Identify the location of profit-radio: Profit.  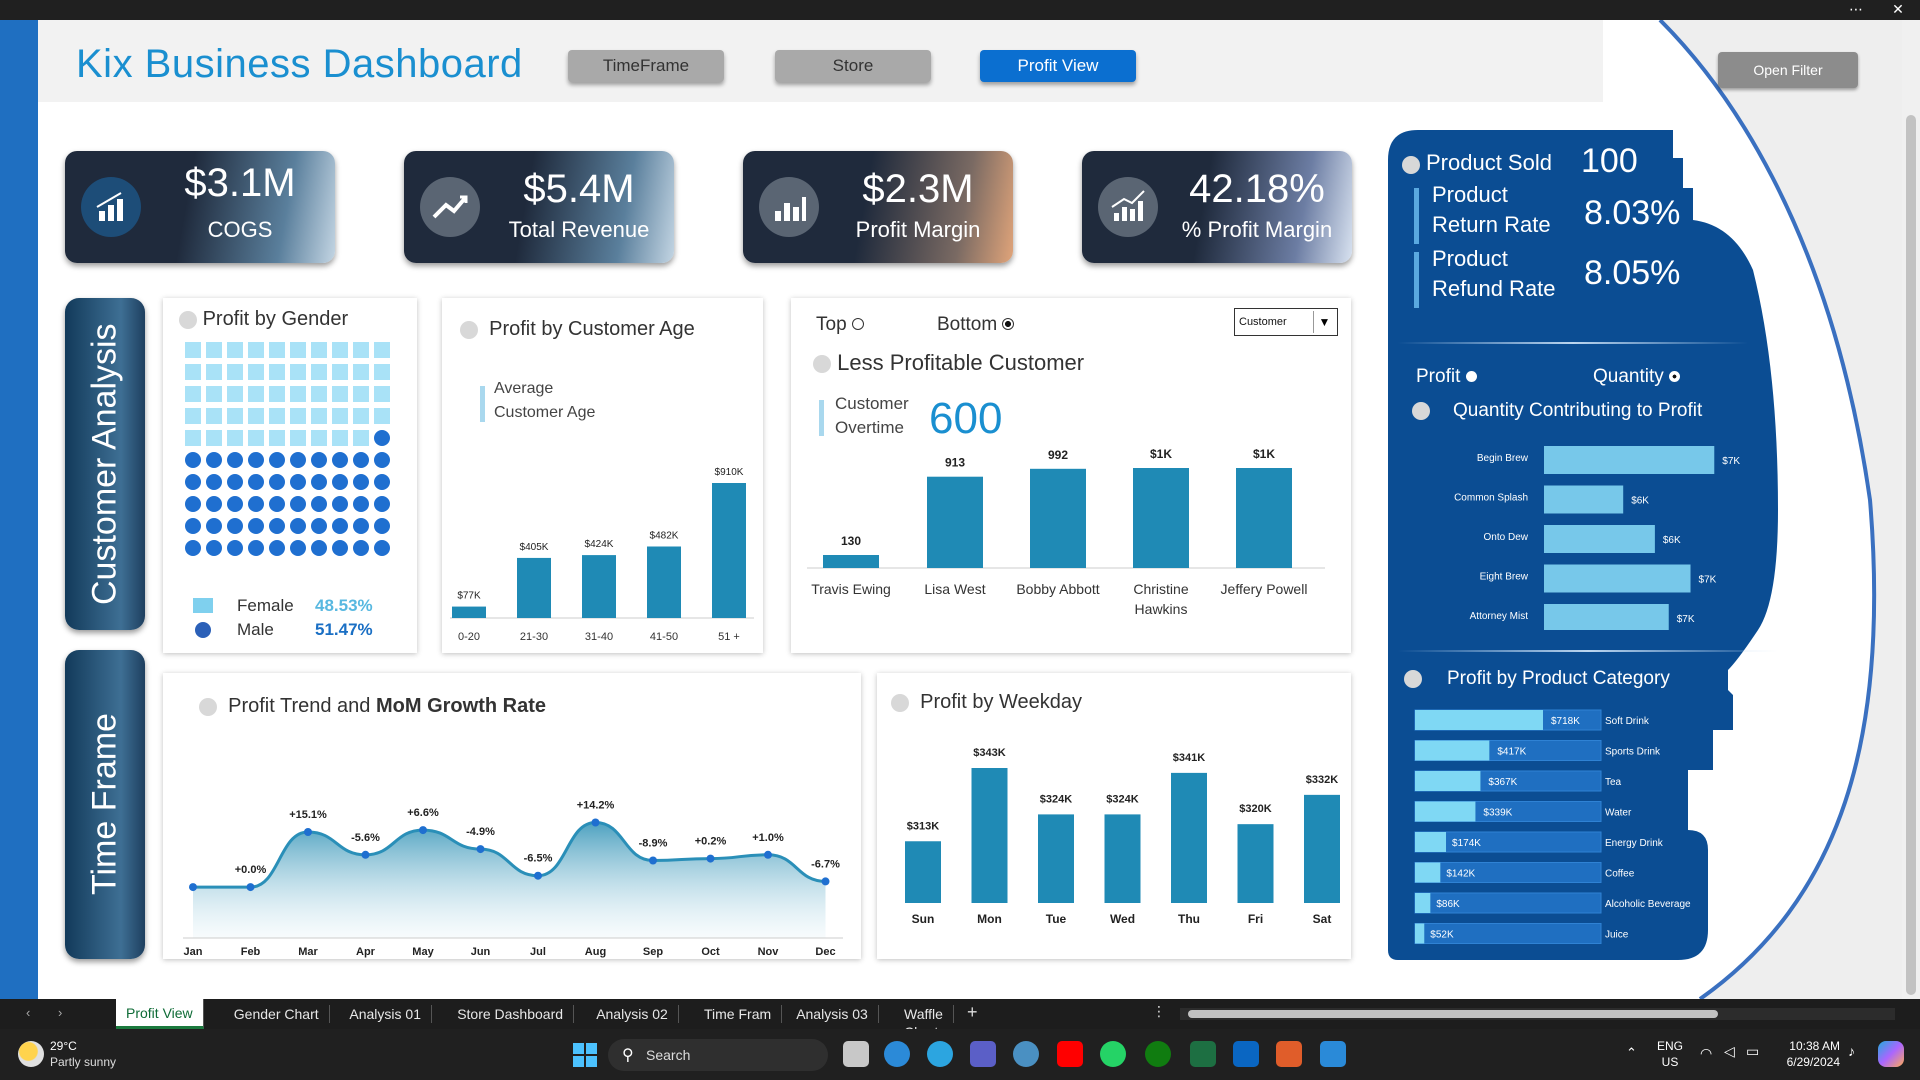
(1446, 377).